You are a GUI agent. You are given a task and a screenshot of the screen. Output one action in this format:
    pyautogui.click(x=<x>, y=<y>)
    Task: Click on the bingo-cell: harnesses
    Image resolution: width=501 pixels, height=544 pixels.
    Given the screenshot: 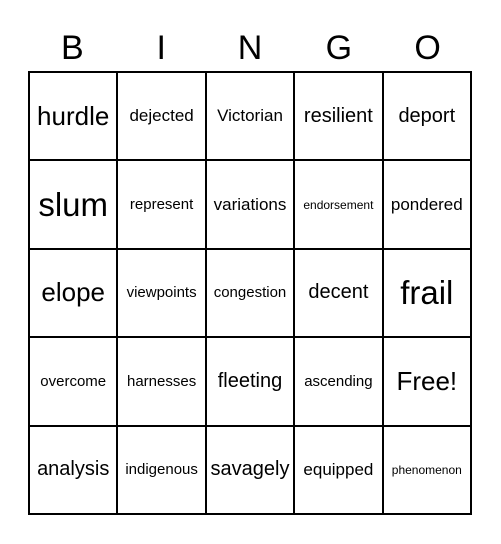 What is the action you would take?
    pyautogui.click(x=161, y=381)
    